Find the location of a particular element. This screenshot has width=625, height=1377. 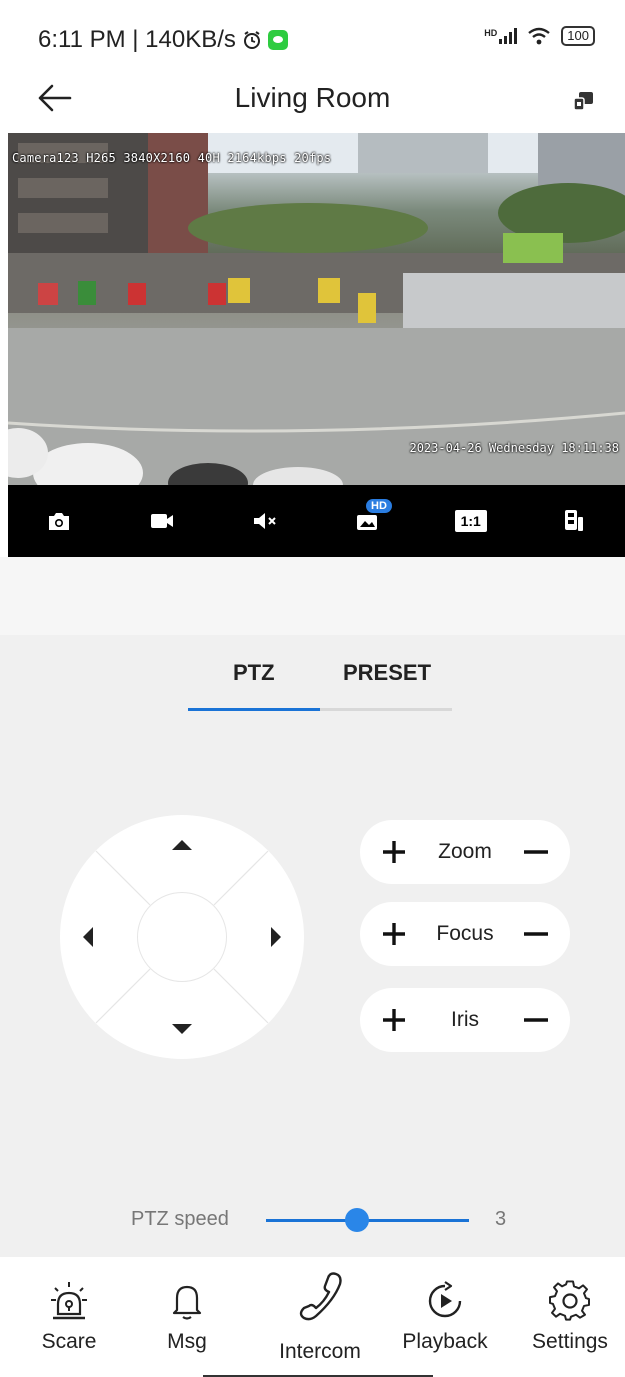

status-right: HD 100 is located at coordinates (539, 36).